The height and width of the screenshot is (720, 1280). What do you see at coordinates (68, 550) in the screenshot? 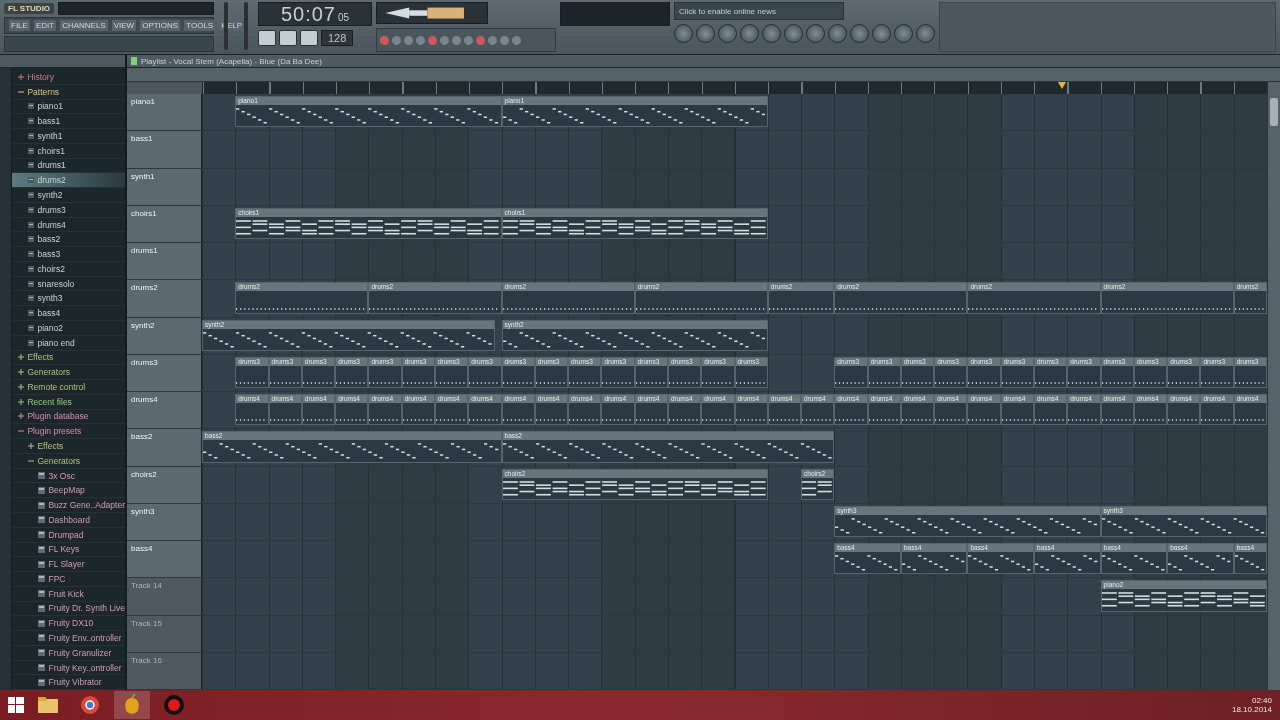
I see `browser-item: FL Keys` at bounding box center [68, 550].